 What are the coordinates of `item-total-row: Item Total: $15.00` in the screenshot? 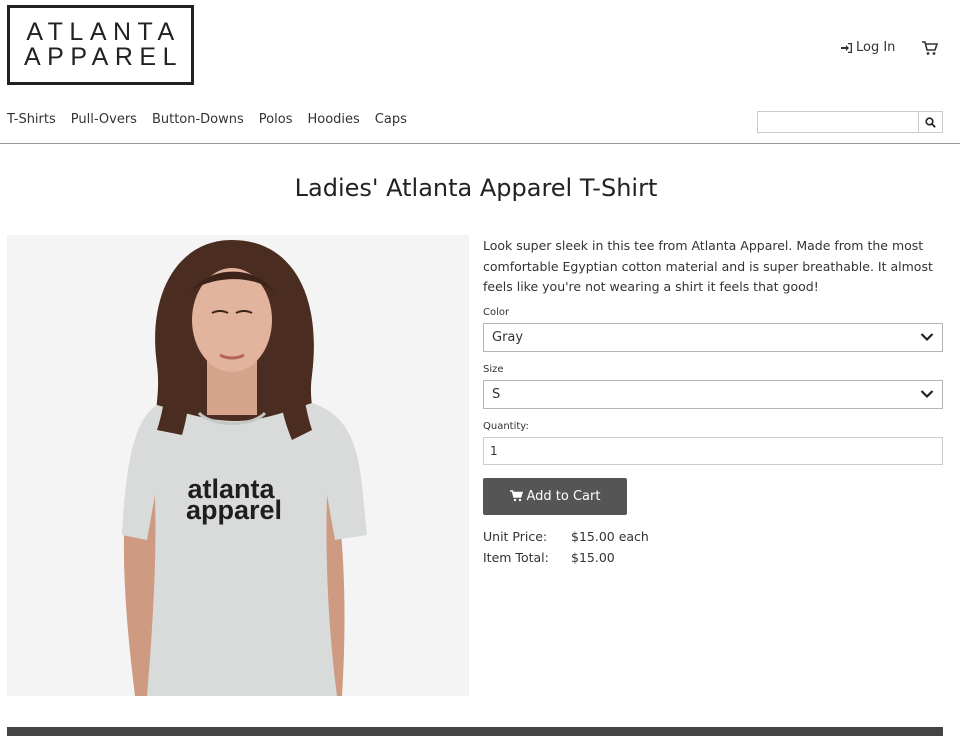 It's located at (713, 557).